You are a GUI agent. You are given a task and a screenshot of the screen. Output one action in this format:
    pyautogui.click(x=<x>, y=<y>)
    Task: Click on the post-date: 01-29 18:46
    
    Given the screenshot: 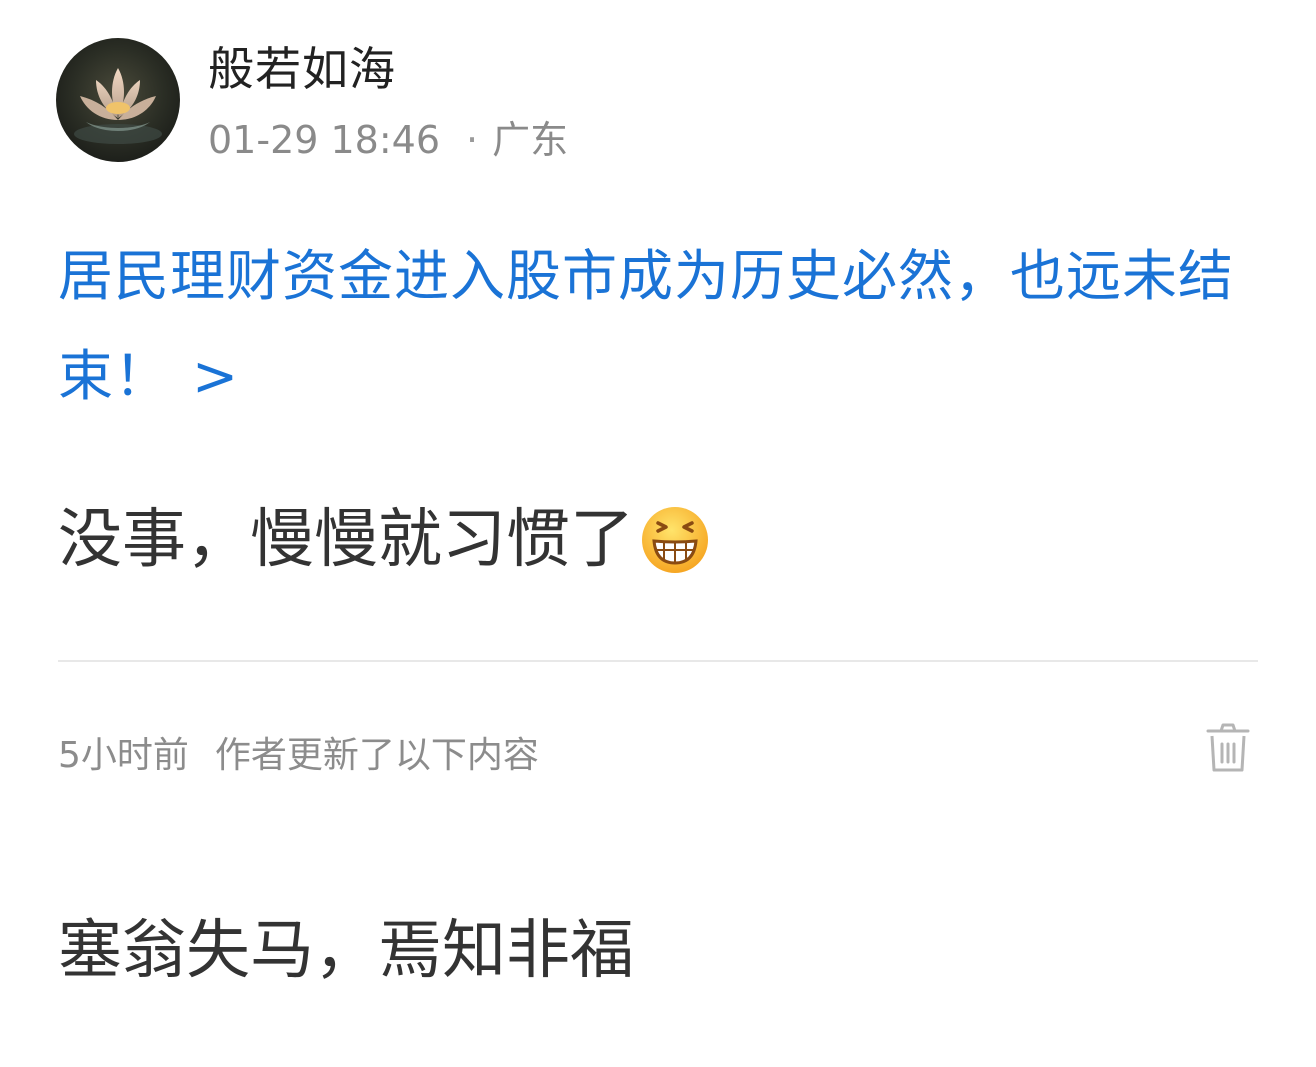 What is the action you would take?
    pyautogui.click(x=324, y=140)
    